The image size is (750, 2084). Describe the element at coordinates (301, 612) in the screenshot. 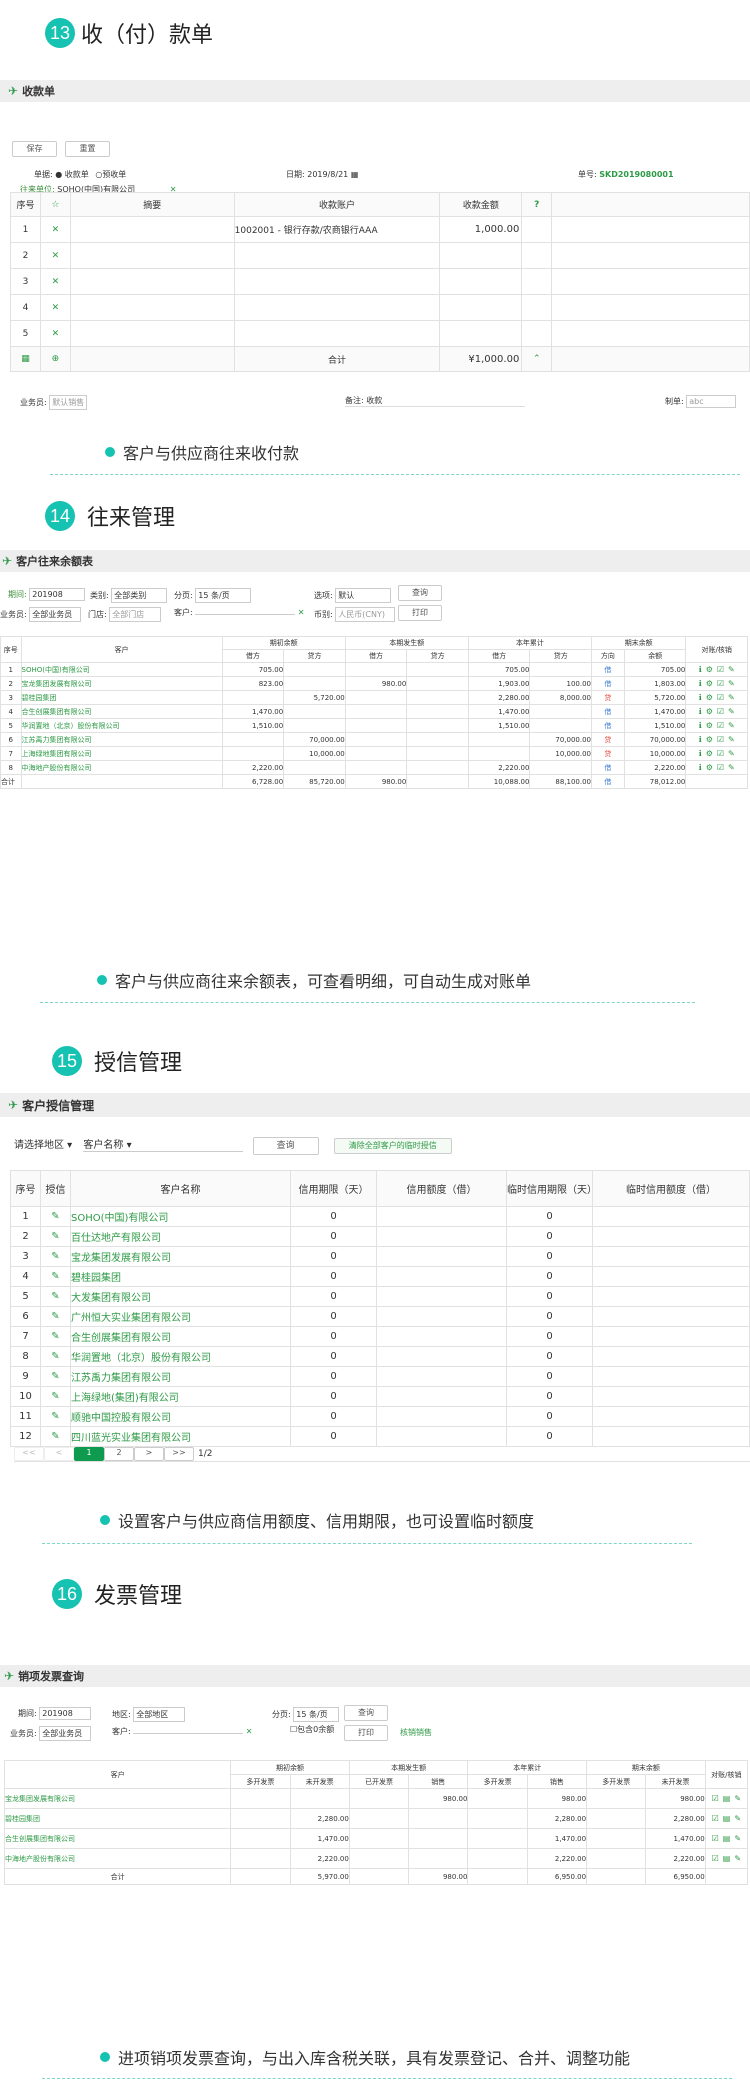

I see `clear-icon: ✕` at that location.